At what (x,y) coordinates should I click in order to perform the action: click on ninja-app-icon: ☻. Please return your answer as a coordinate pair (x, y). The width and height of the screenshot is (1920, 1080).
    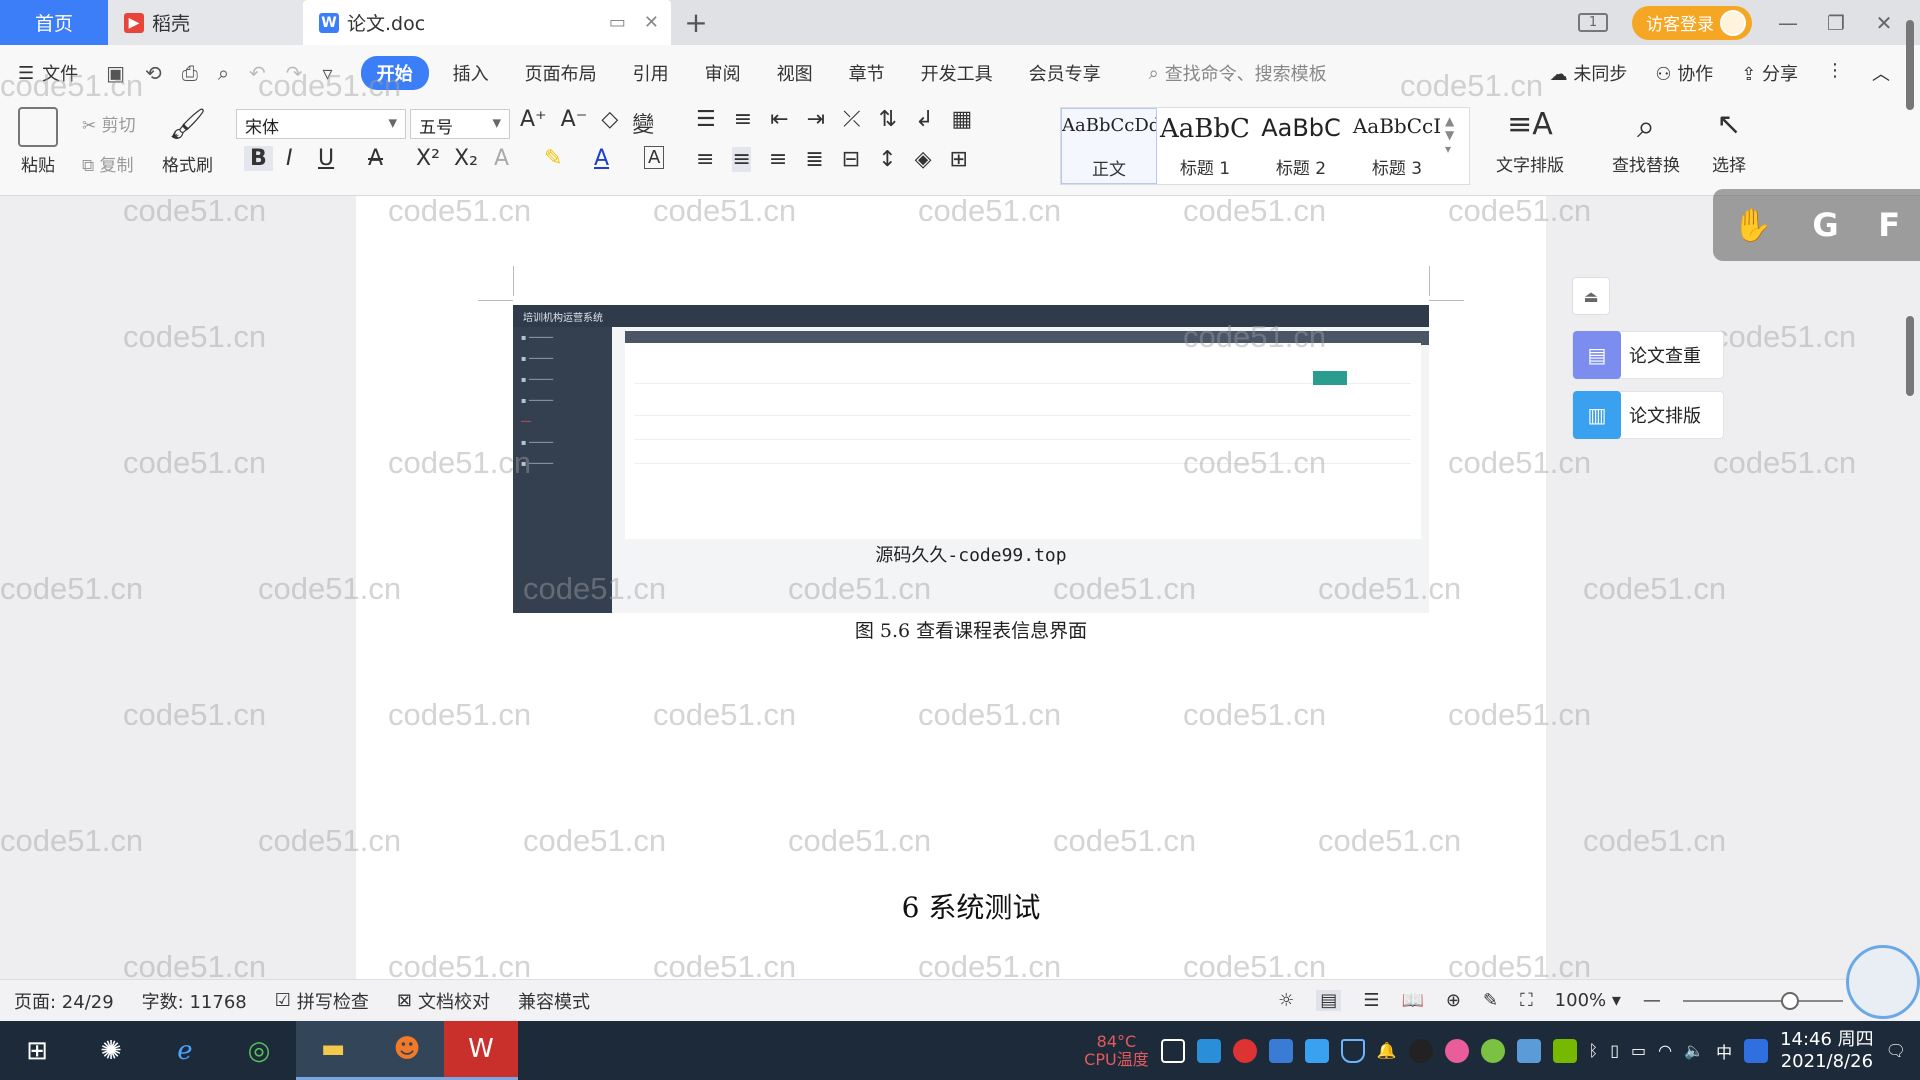
    Looking at the image, I should click on (407, 1050).